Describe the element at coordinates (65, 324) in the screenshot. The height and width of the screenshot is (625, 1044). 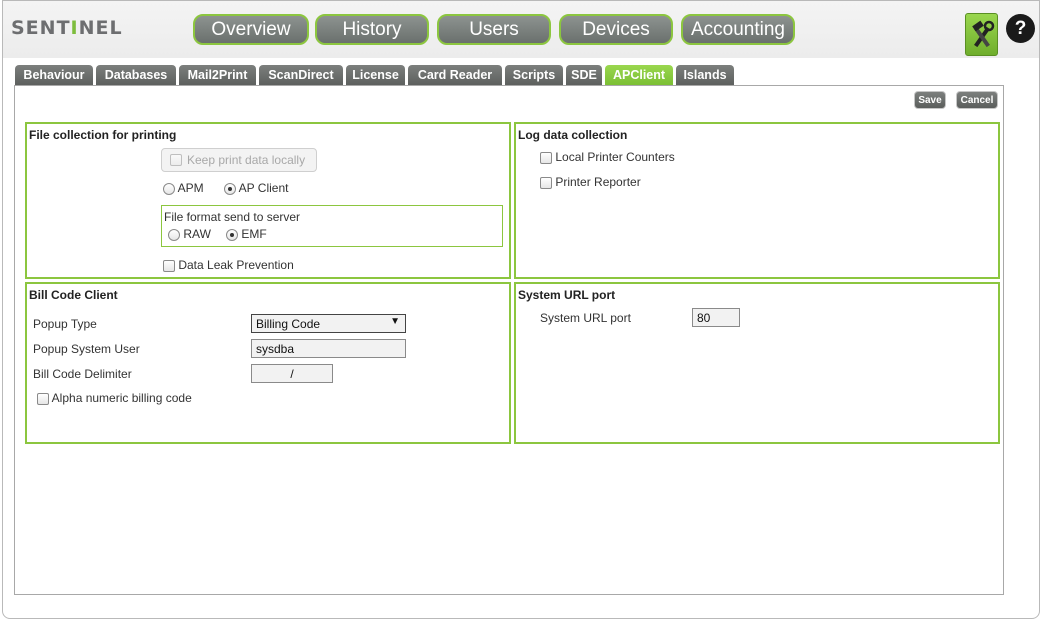
I see `popup-type-label: Popup Type` at that location.